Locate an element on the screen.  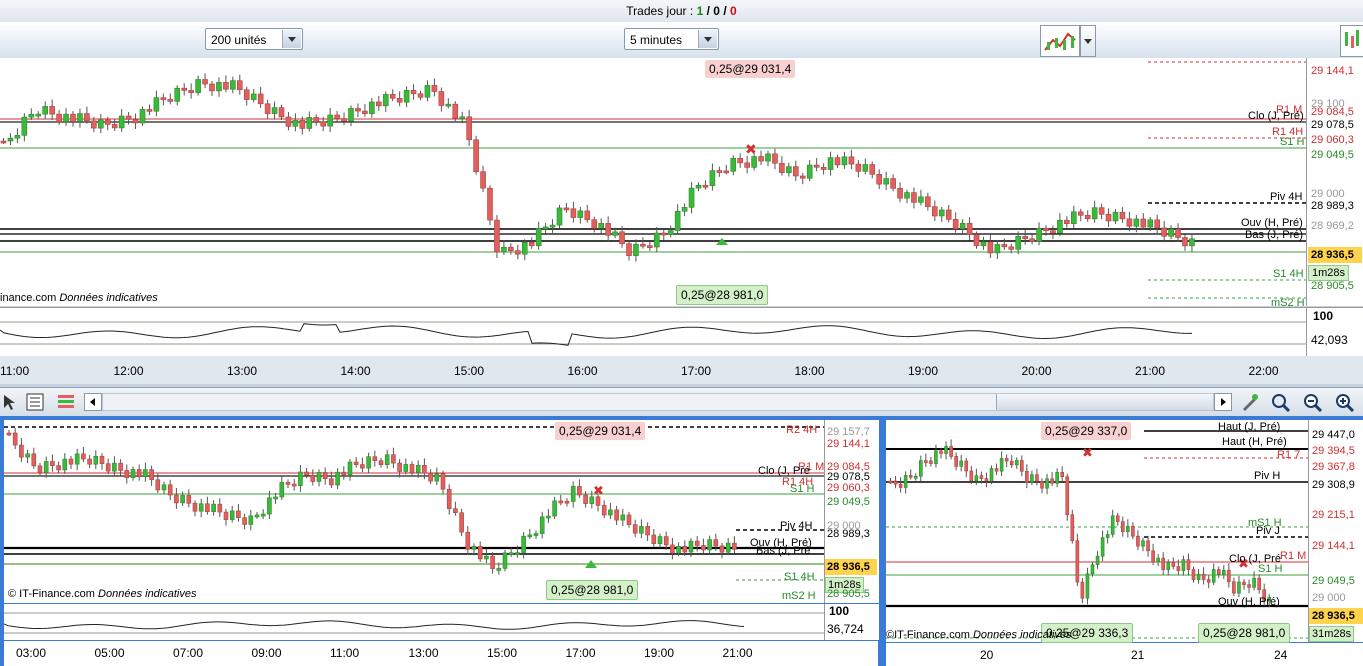
level-bas: Bas (J, Pré) is located at coordinates (1274, 235).